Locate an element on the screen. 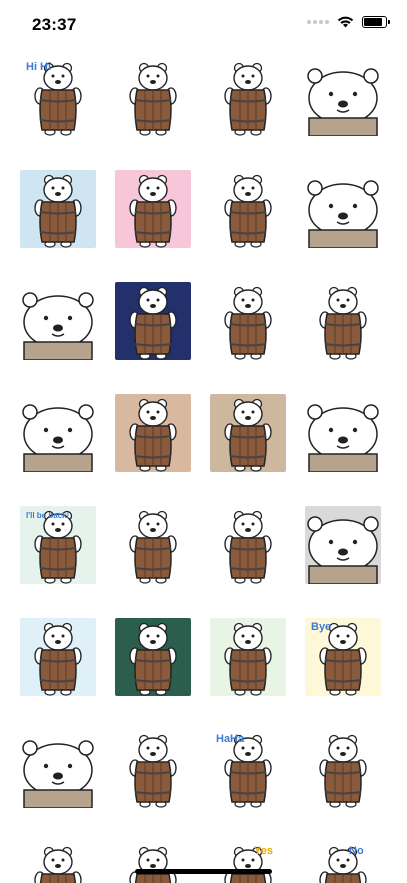  sticker-partial-yes: Yes is located at coordinates (248, 862).